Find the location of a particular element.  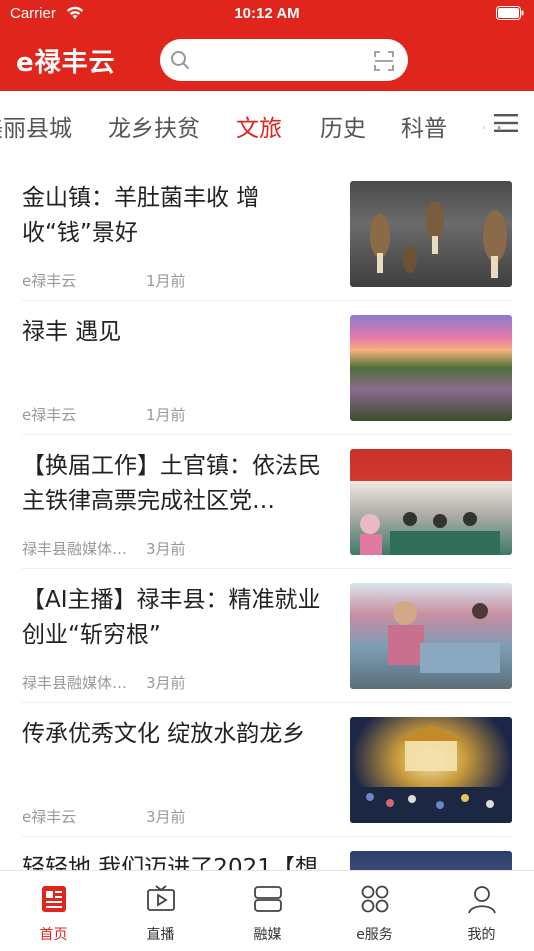

tab-eservice-label: e服务 is located at coordinates (374, 935).